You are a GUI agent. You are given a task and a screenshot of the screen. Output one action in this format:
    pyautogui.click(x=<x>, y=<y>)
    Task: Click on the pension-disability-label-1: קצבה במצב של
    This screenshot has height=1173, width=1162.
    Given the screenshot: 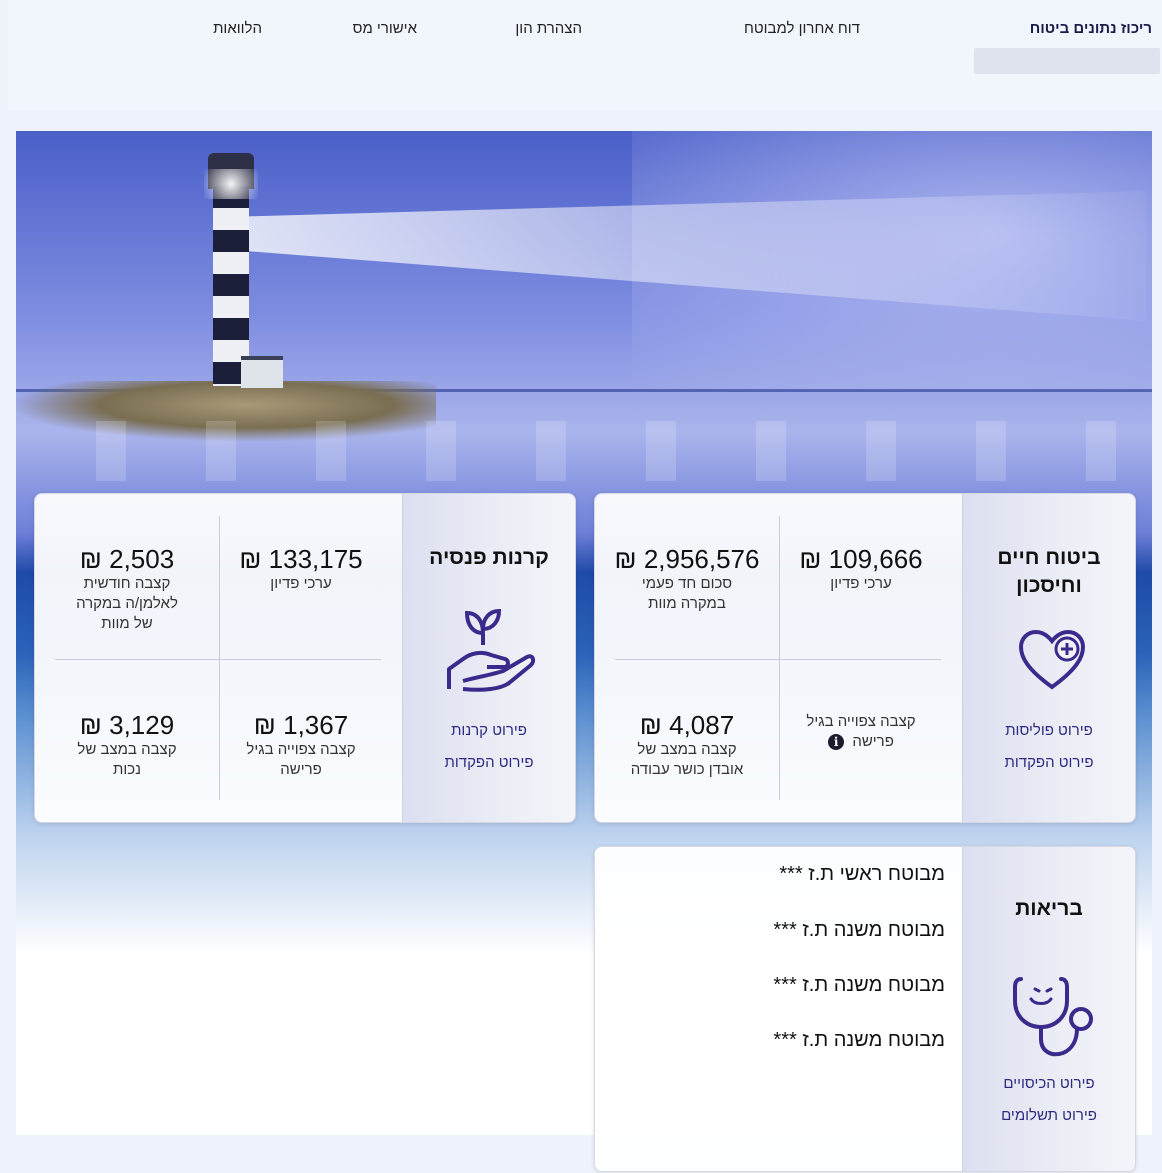 What is the action you would take?
    pyautogui.click(x=127, y=749)
    